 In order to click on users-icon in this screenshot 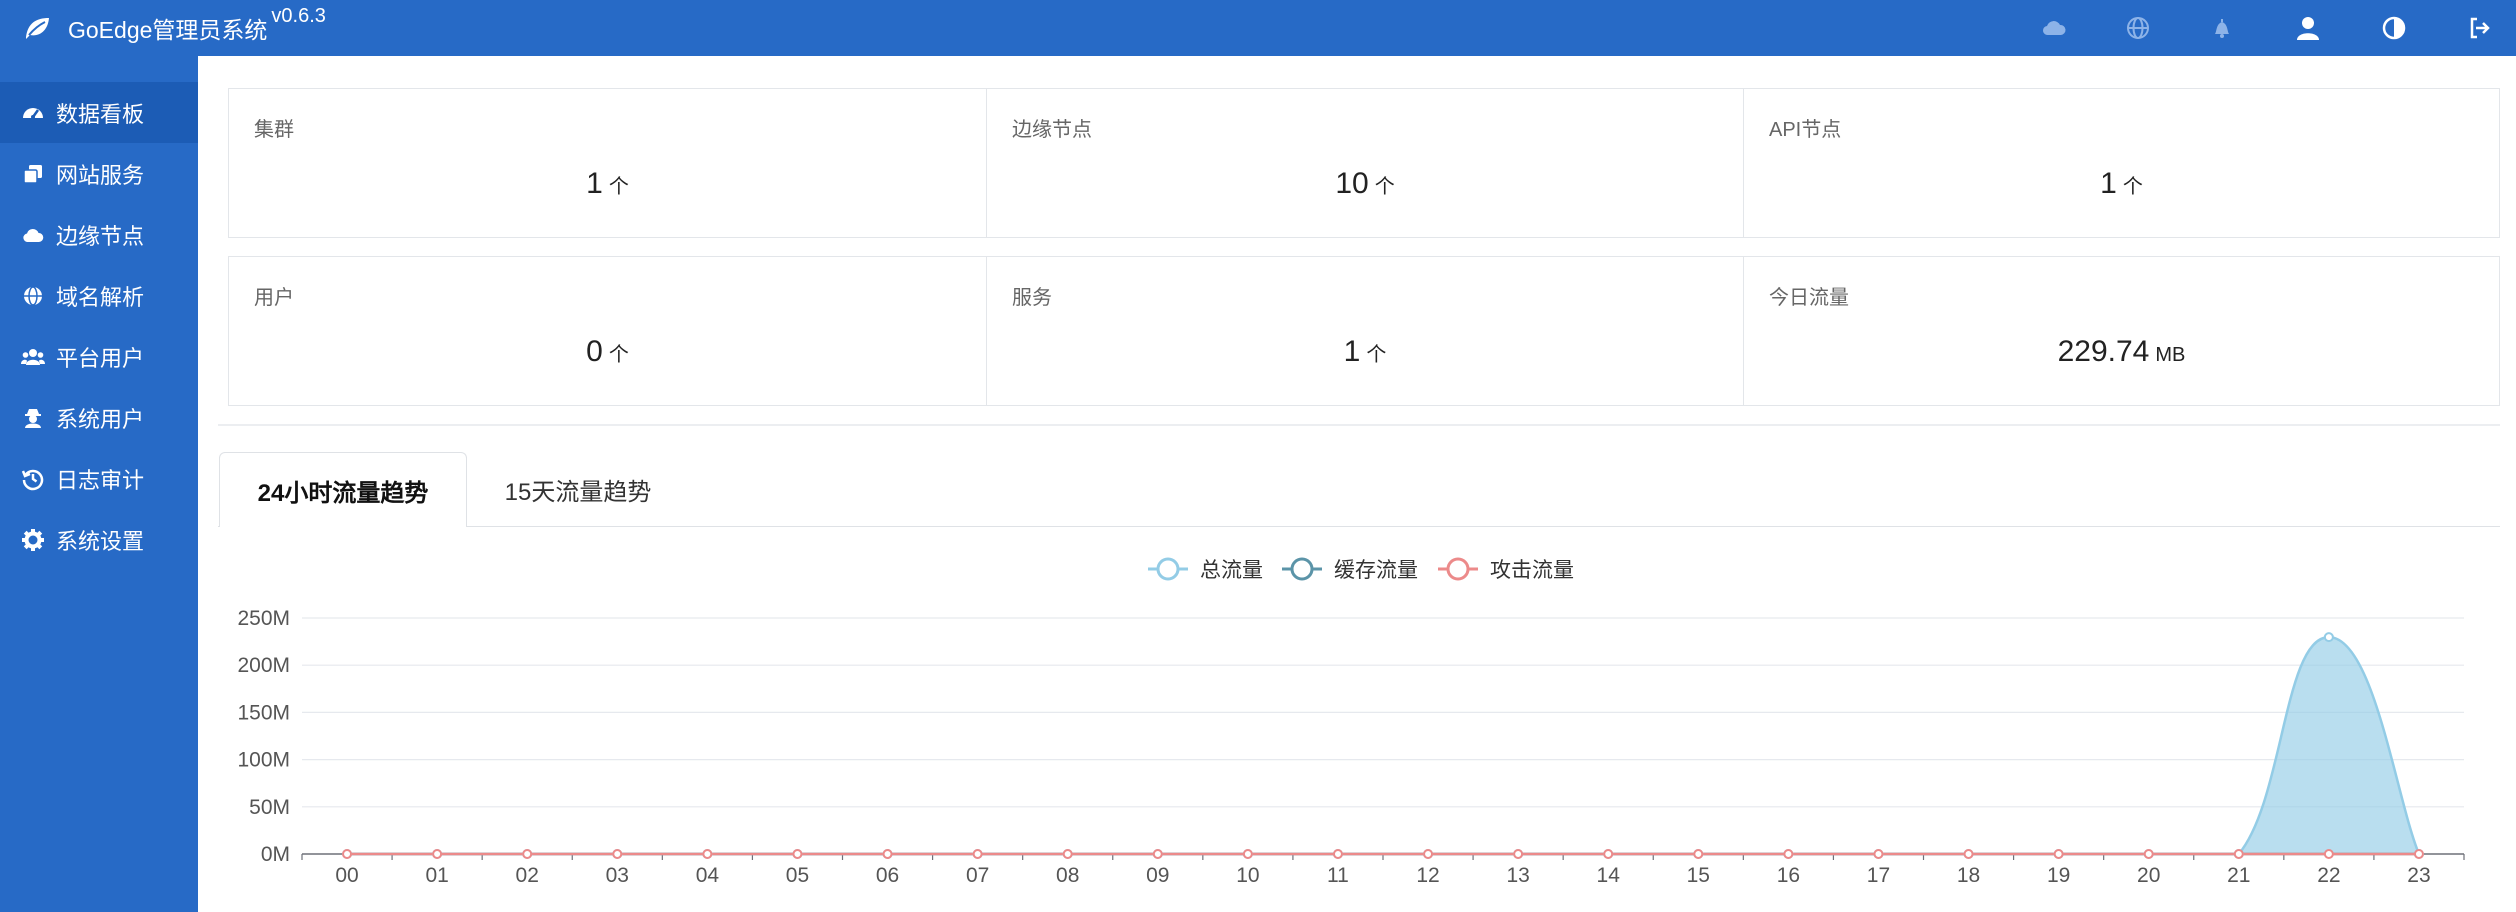, I will do `click(33, 357)`.